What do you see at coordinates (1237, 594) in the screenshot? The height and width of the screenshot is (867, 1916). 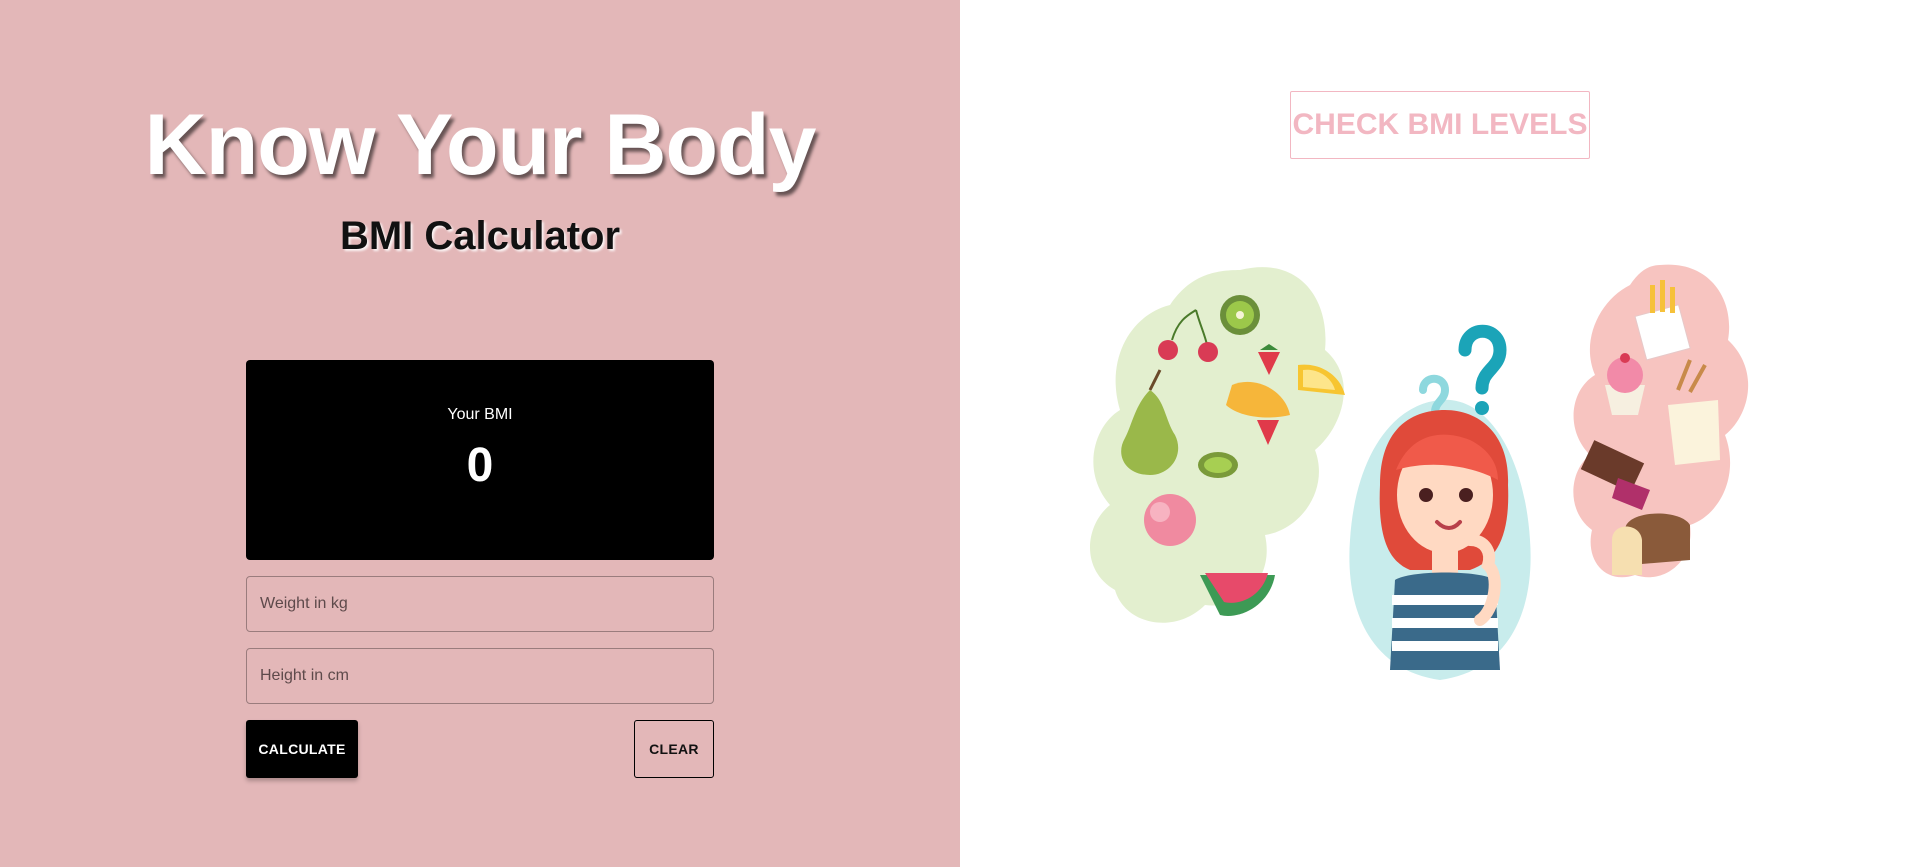 I see `watermelon-icon` at bounding box center [1237, 594].